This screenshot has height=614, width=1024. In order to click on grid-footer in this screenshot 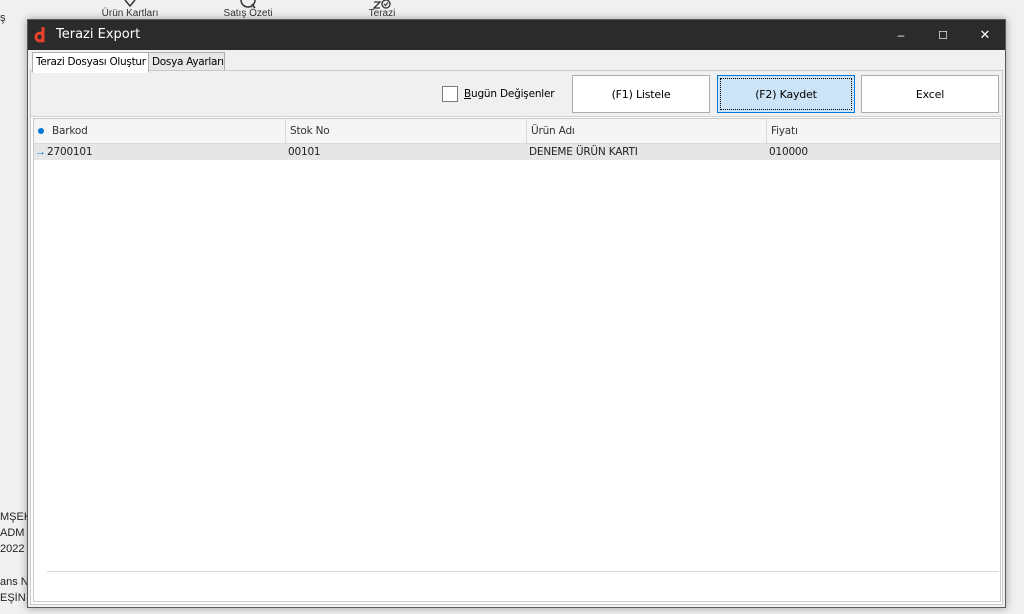, I will do `click(523, 585)`.